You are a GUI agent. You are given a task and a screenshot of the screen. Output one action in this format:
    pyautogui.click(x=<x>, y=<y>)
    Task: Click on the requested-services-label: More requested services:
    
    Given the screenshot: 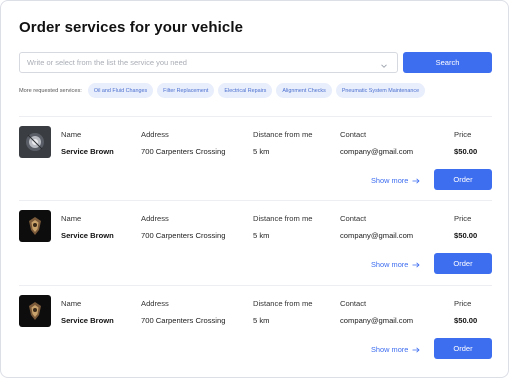 What is the action you would take?
    pyautogui.click(x=50, y=90)
    